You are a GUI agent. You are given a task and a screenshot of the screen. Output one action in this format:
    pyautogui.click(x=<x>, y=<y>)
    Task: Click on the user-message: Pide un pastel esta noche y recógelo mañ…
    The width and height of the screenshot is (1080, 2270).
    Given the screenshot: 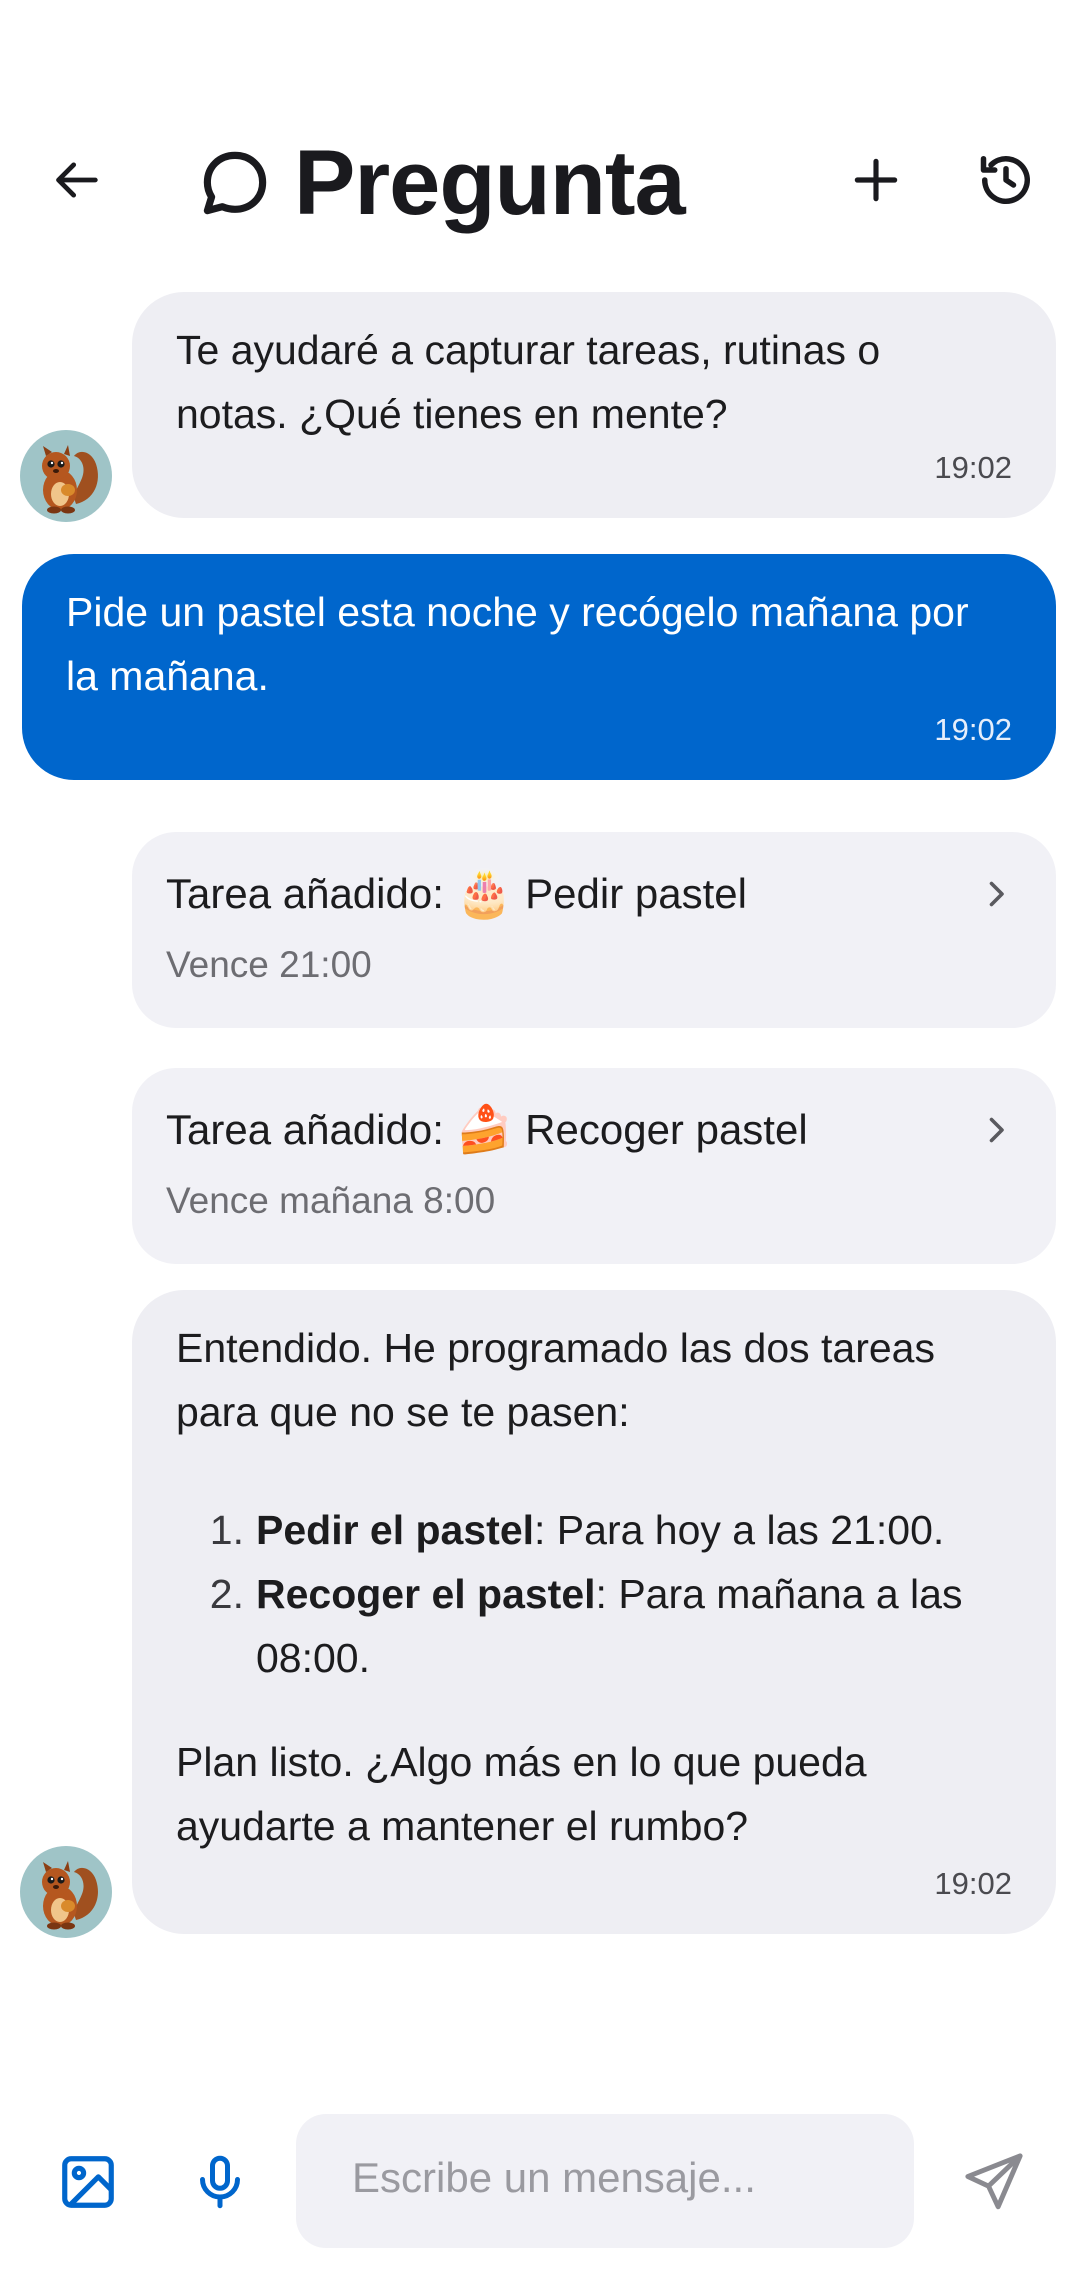 What is the action you would take?
    pyautogui.click(x=539, y=667)
    